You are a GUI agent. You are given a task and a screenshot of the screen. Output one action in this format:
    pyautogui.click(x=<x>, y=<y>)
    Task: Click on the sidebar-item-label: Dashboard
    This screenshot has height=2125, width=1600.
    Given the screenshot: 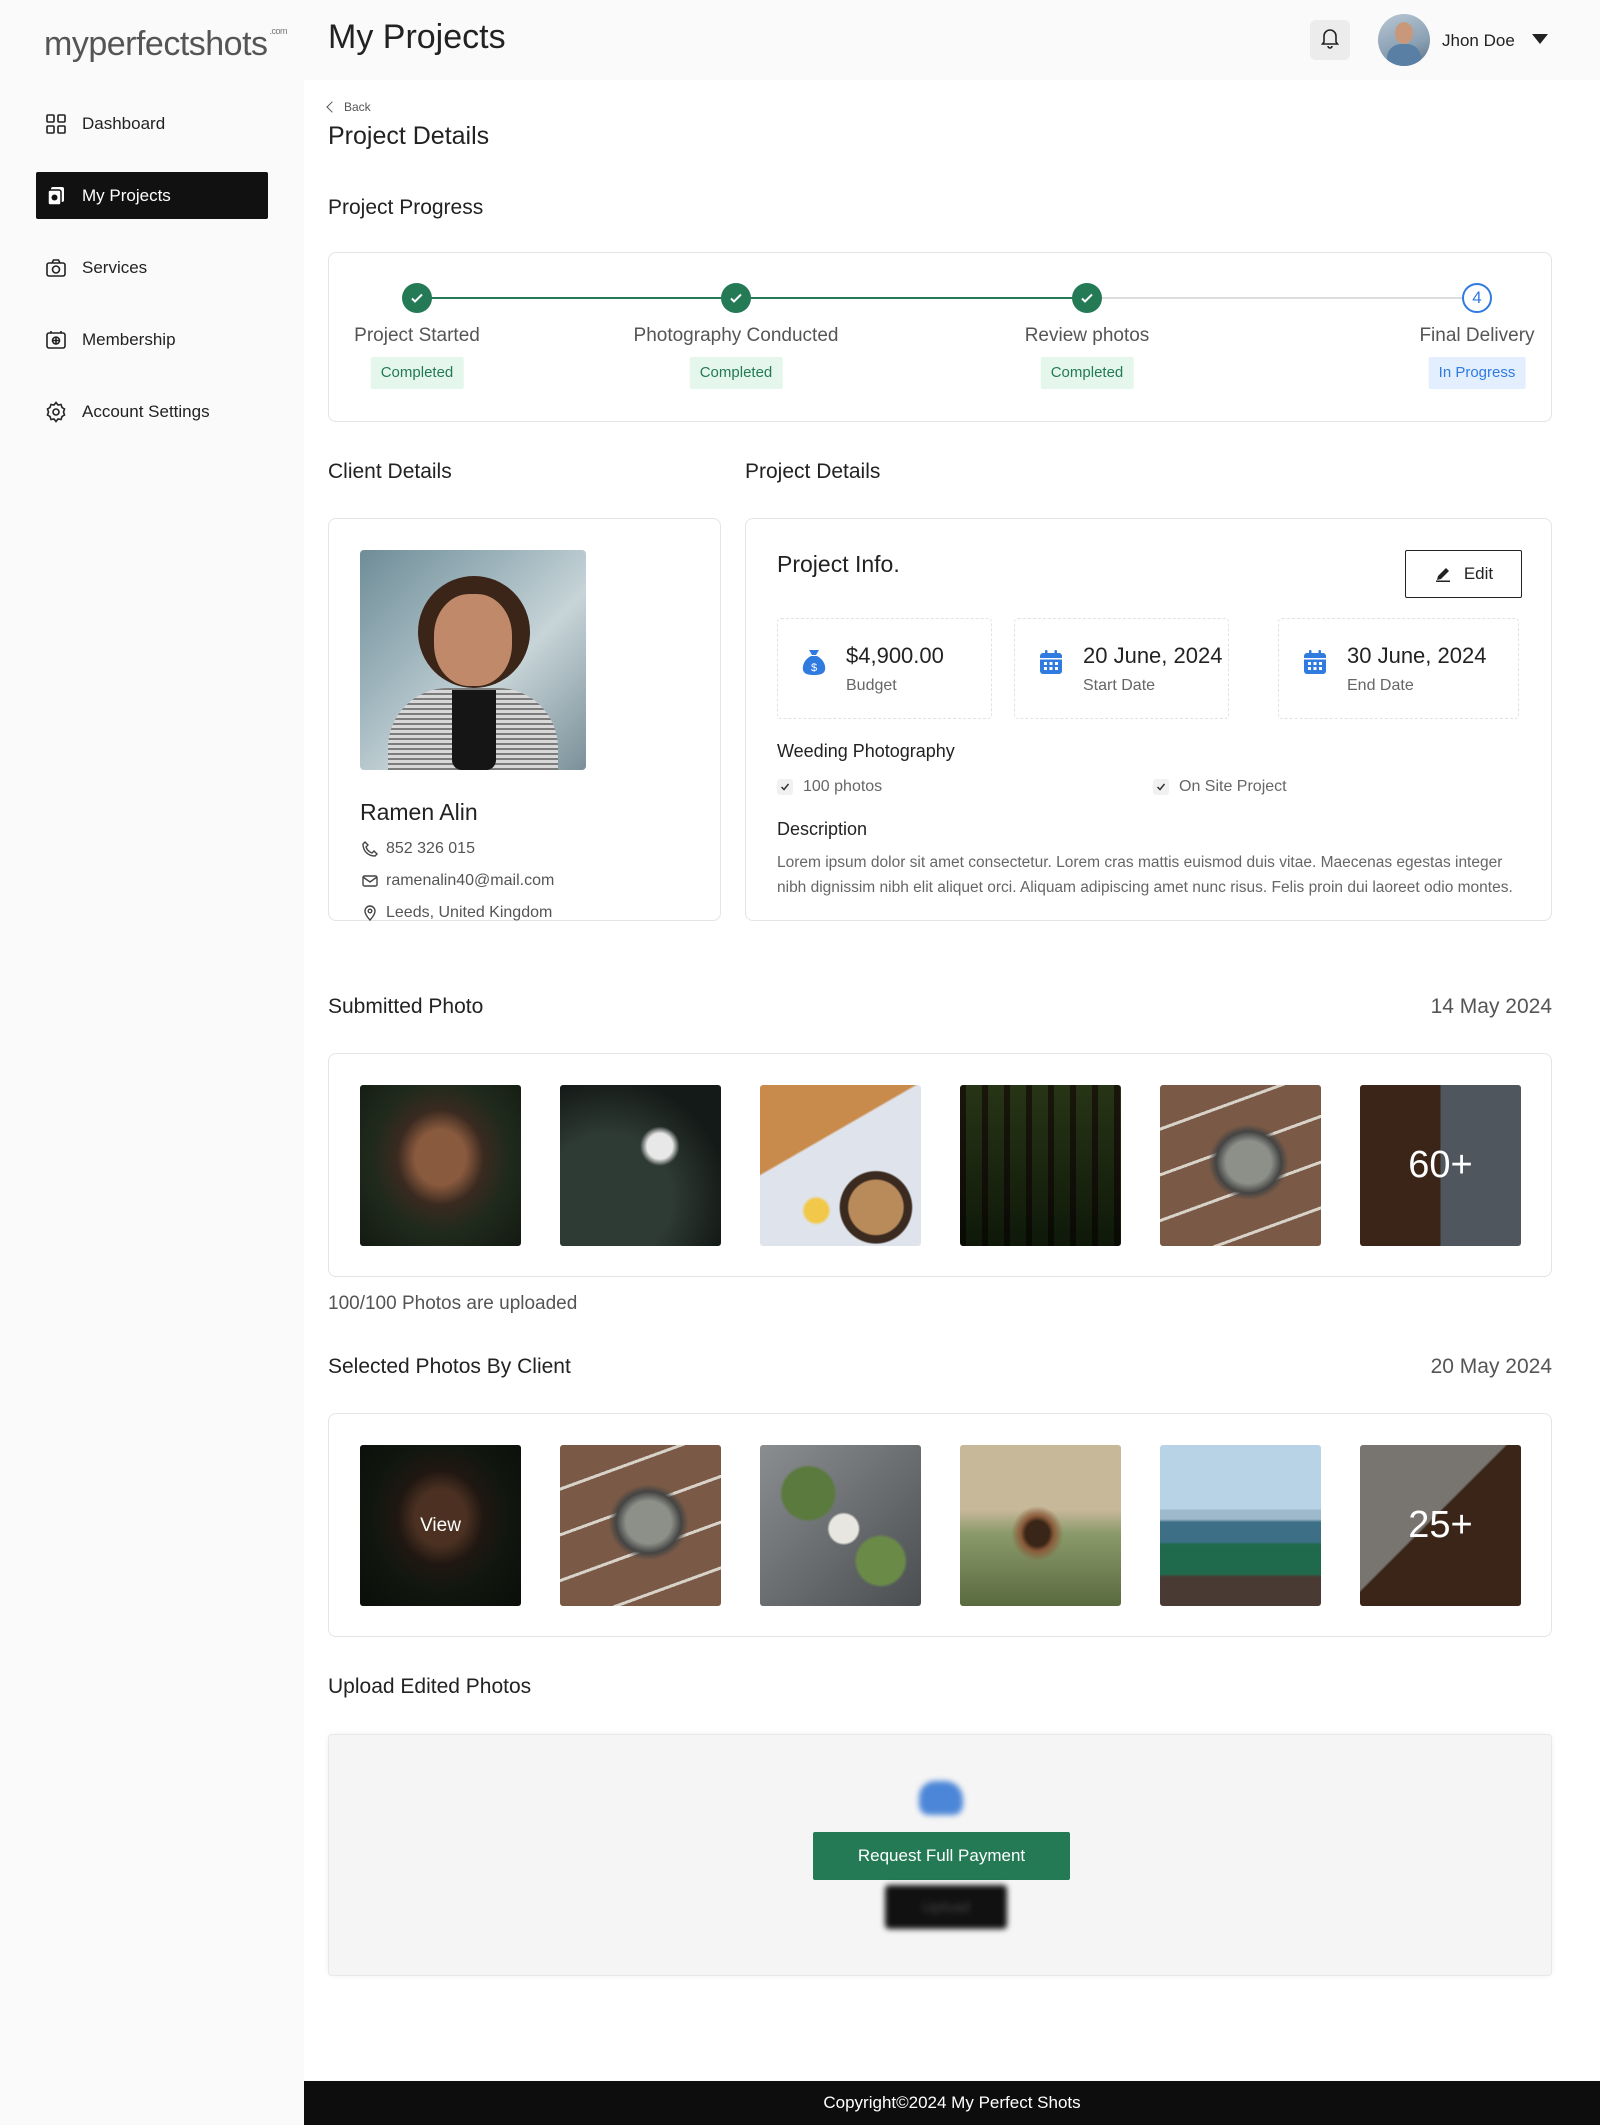 What is the action you would take?
    pyautogui.click(x=124, y=123)
    